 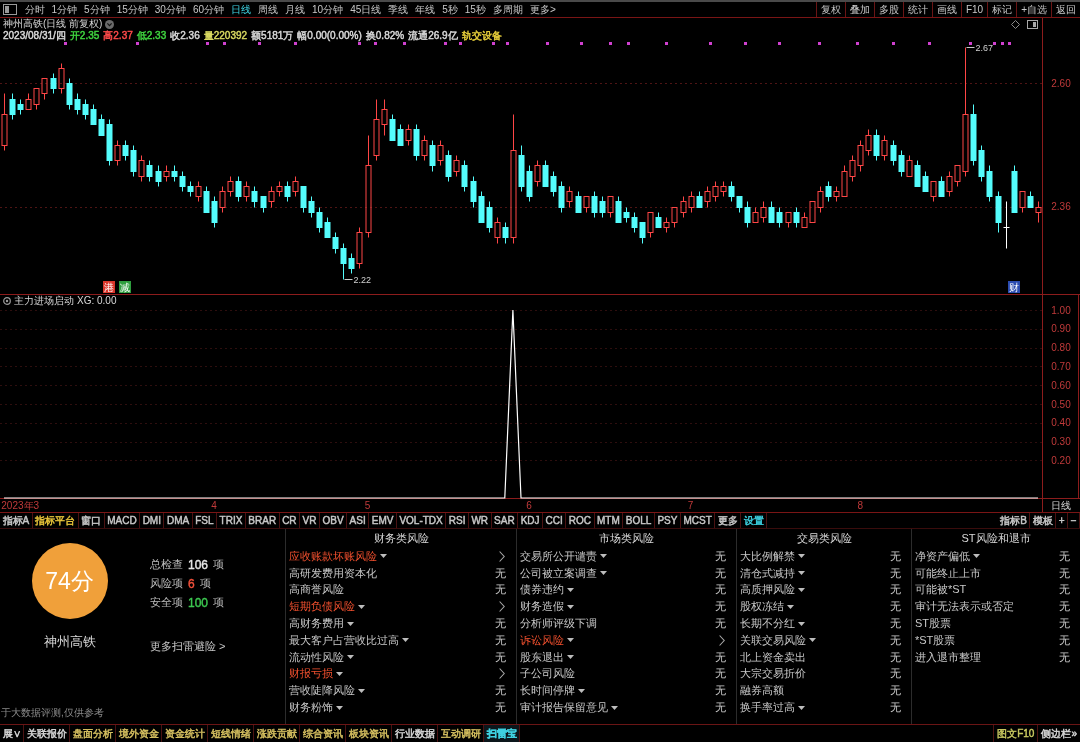 I want to click on period-tab: 年线, so click(x=425, y=9).